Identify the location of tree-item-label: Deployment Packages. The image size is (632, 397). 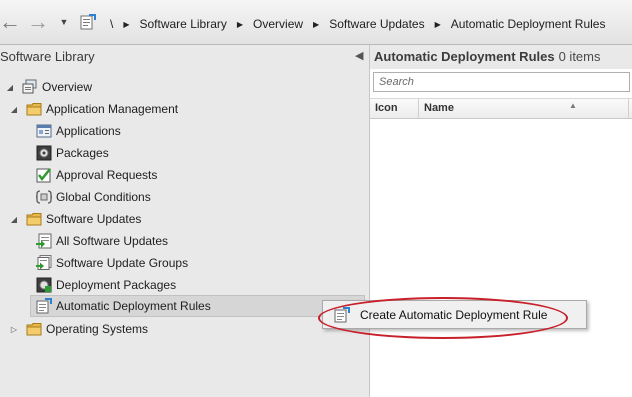
(116, 285).